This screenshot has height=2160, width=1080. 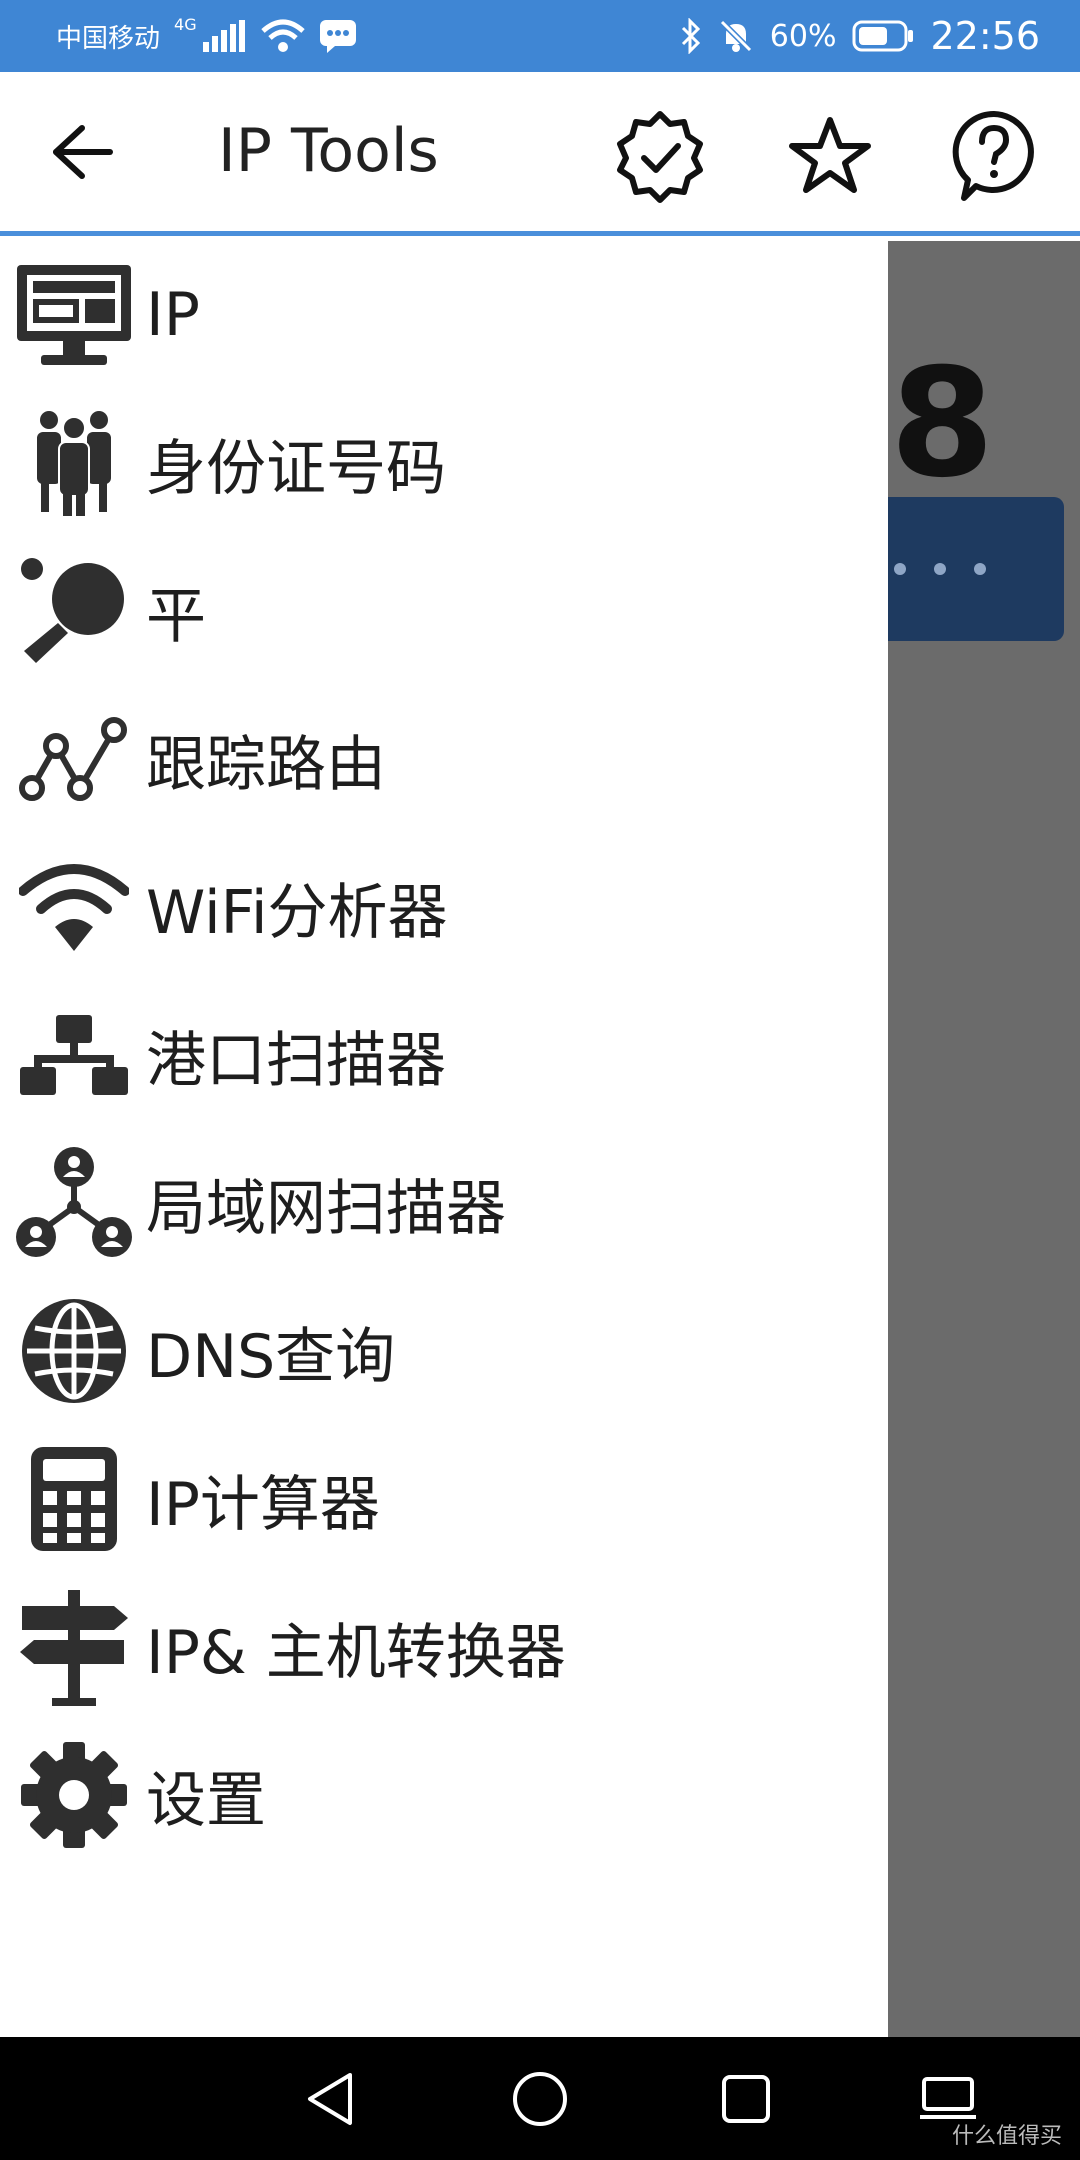 I want to click on verified-badge-icon, so click(x=660, y=156).